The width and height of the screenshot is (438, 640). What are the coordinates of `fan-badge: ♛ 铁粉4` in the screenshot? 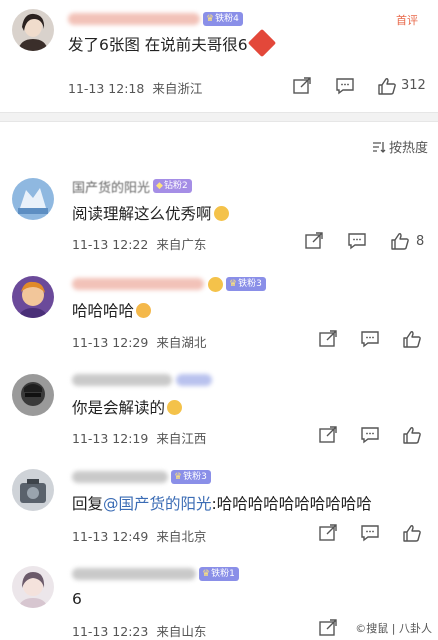 It's located at (223, 19).